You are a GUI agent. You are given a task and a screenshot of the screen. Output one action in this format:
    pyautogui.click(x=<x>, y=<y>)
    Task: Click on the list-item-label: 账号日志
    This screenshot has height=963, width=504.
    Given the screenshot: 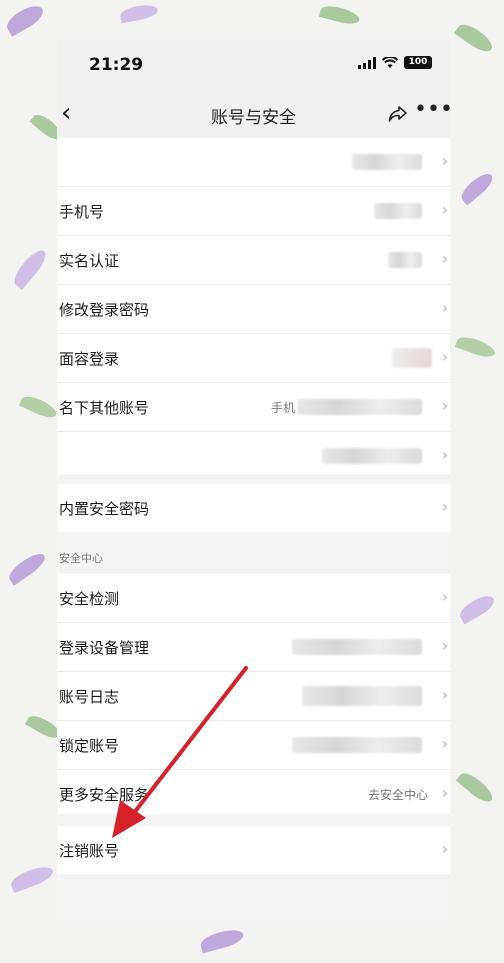 What is the action you would take?
    pyautogui.click(x=89, y=697)
    